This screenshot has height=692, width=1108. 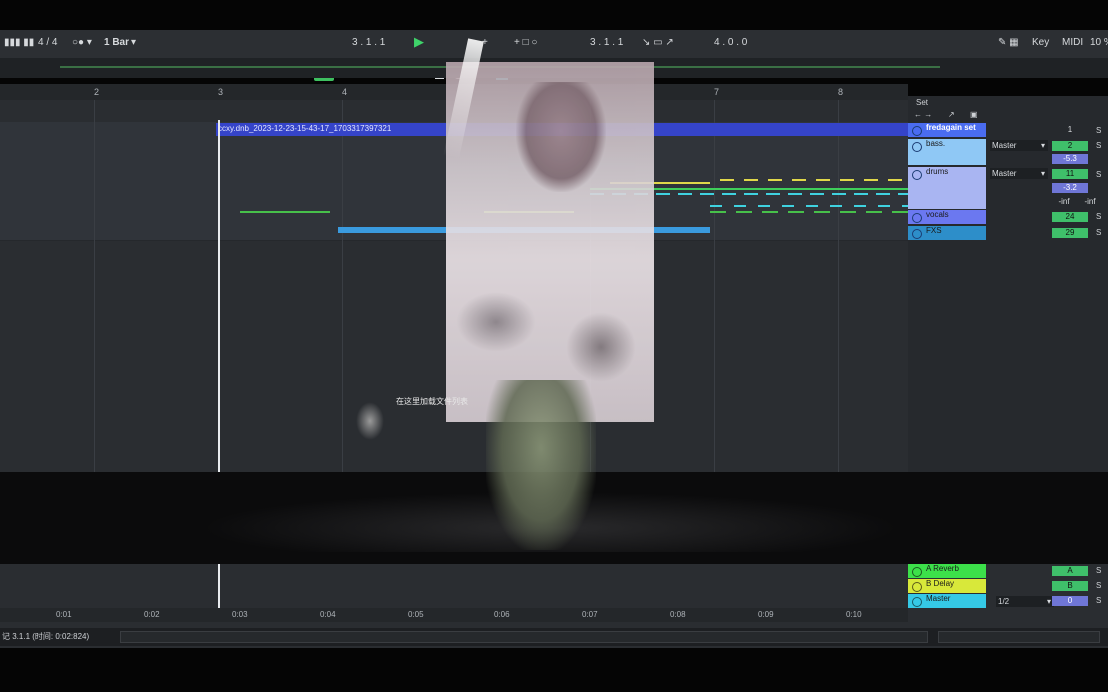 I want to click on track-volume: 24, so click(x=1070, y=217).